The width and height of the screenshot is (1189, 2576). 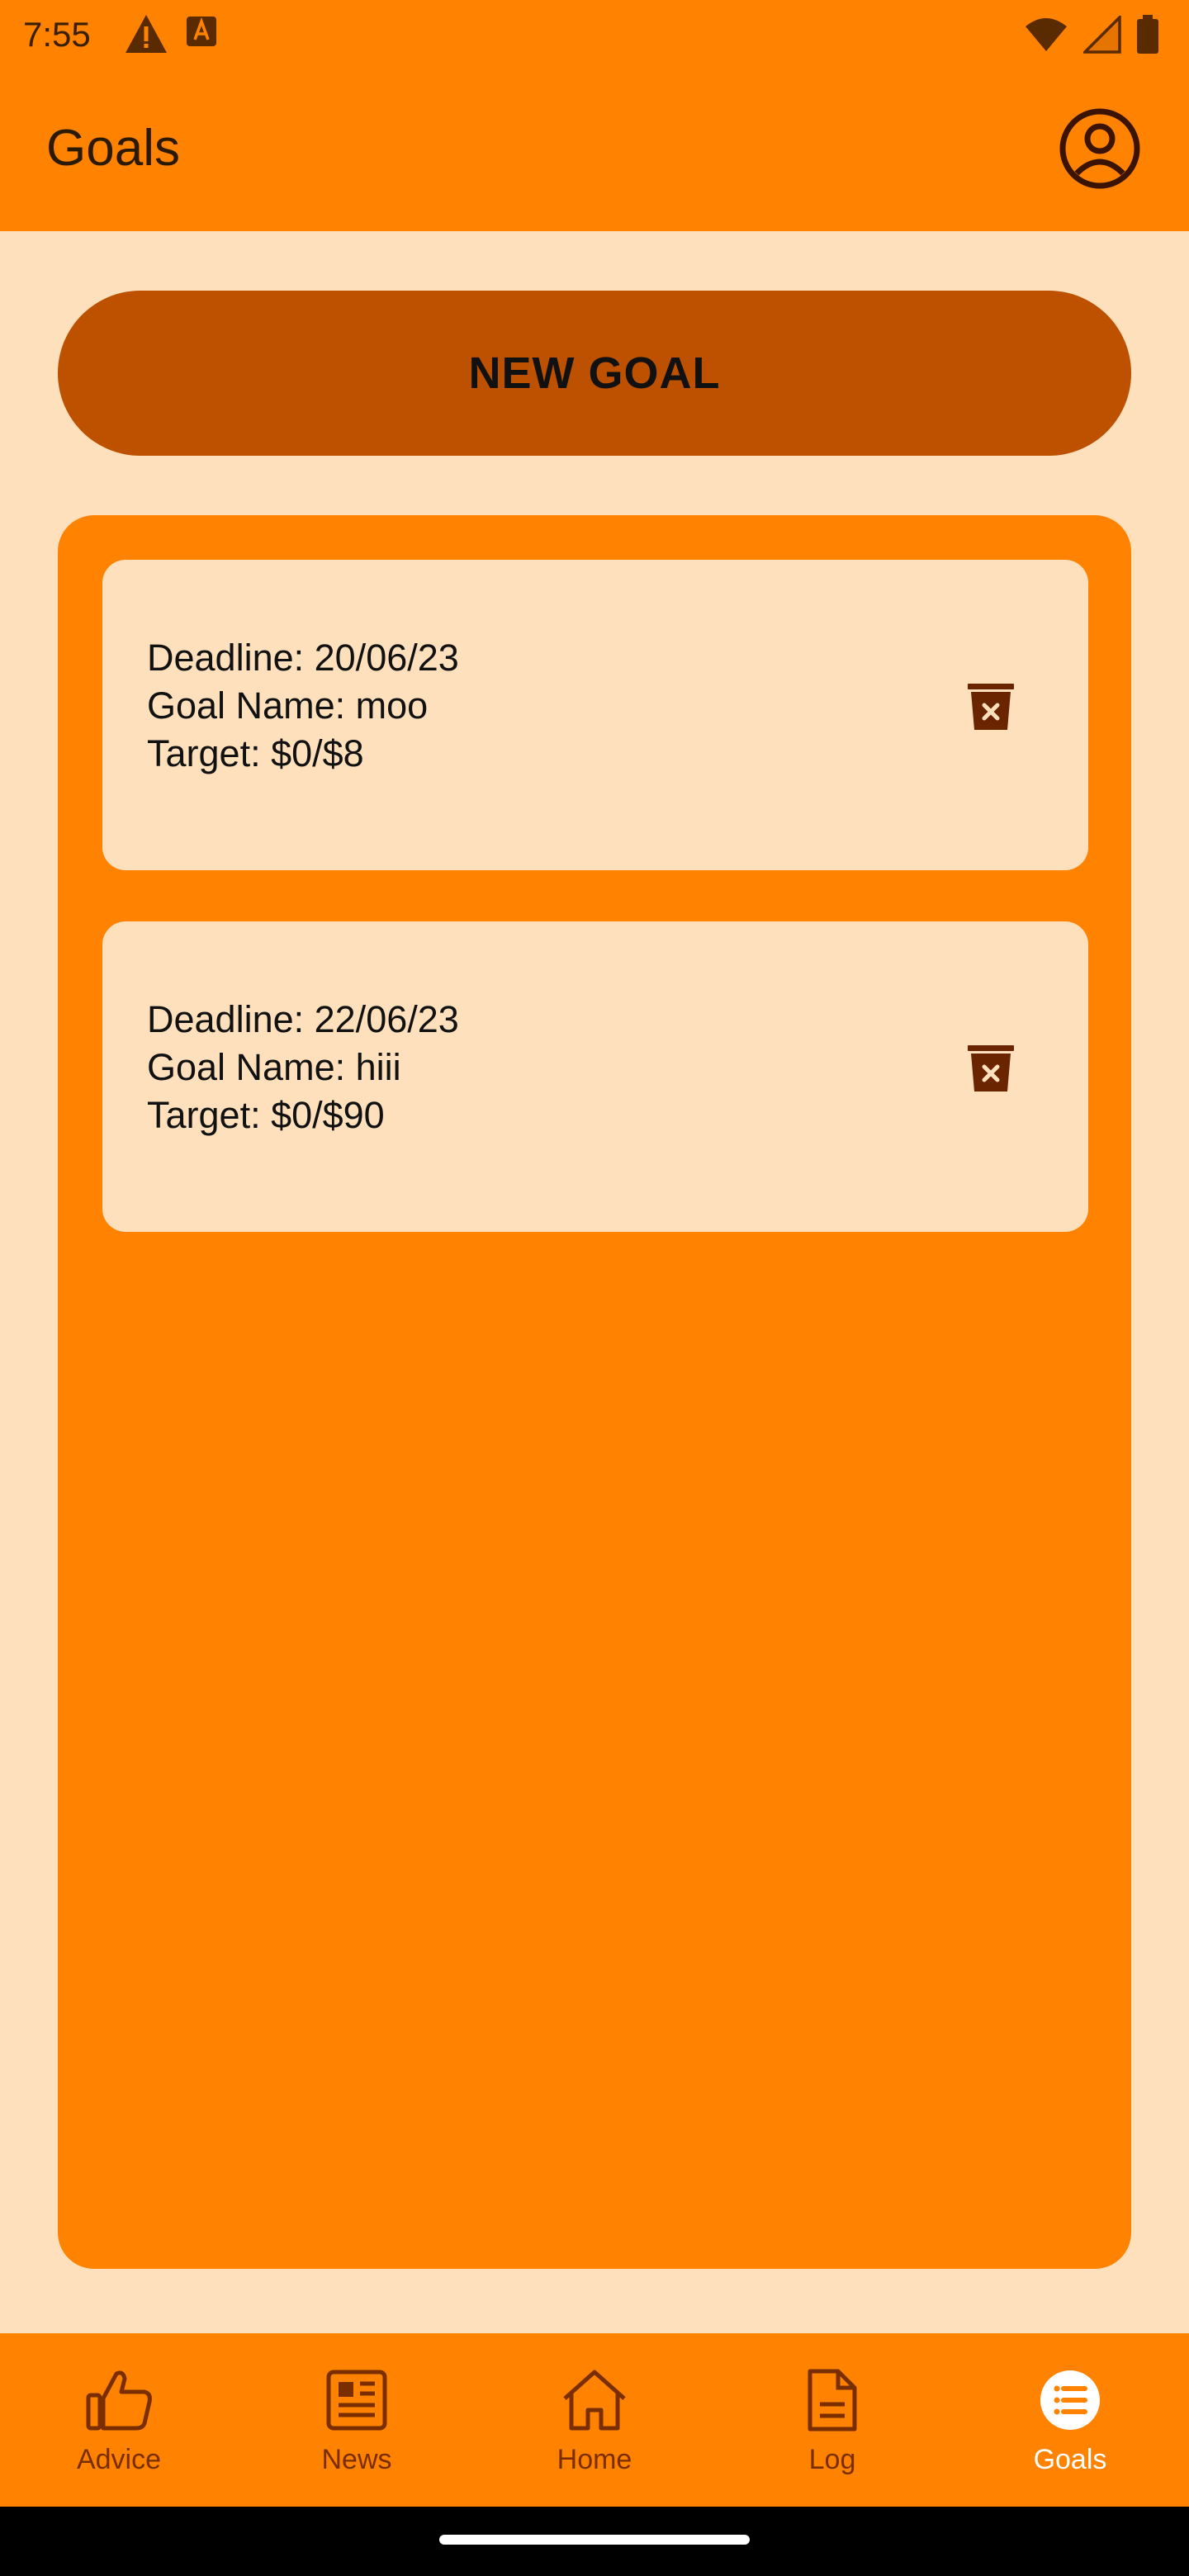 I want to click on home-icon, so click(x=594, y=2402).